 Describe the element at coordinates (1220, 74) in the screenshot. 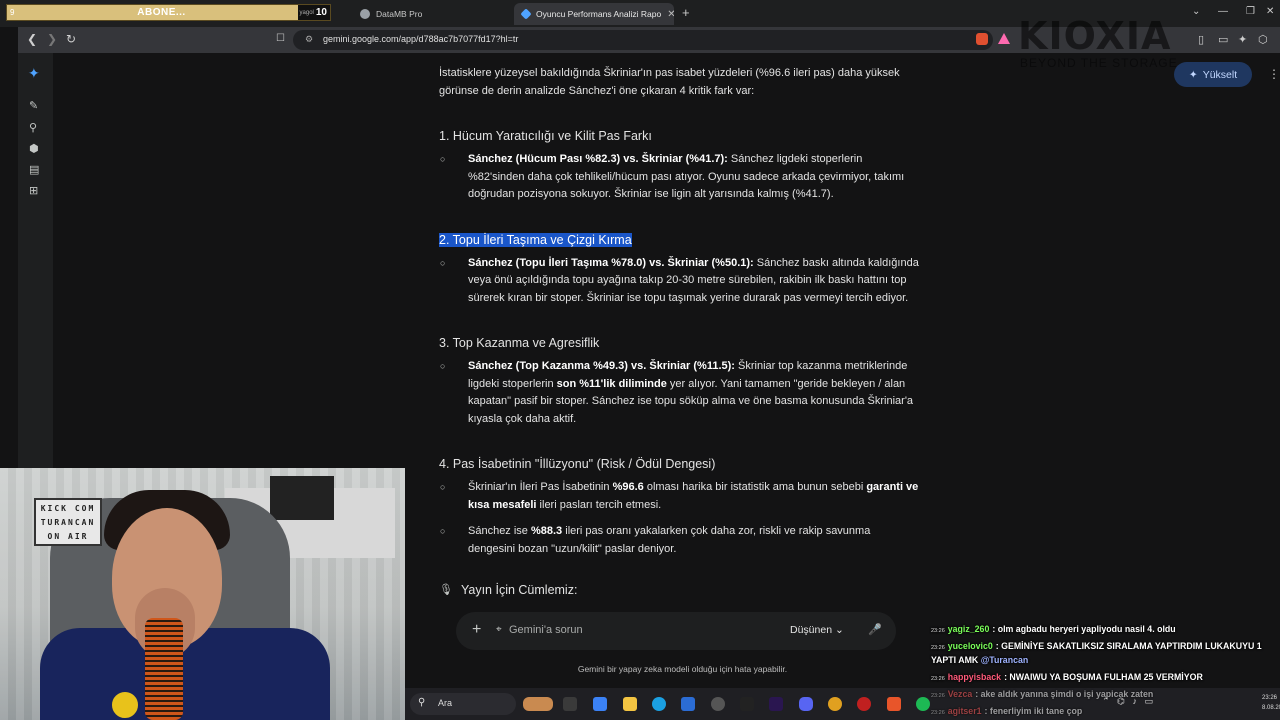

I see `upgrade-label: Yükselt` at that location.